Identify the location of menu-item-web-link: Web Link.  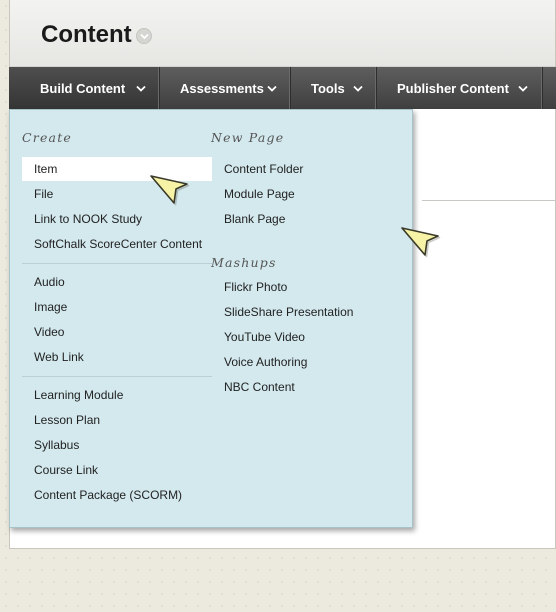
(59, 357).